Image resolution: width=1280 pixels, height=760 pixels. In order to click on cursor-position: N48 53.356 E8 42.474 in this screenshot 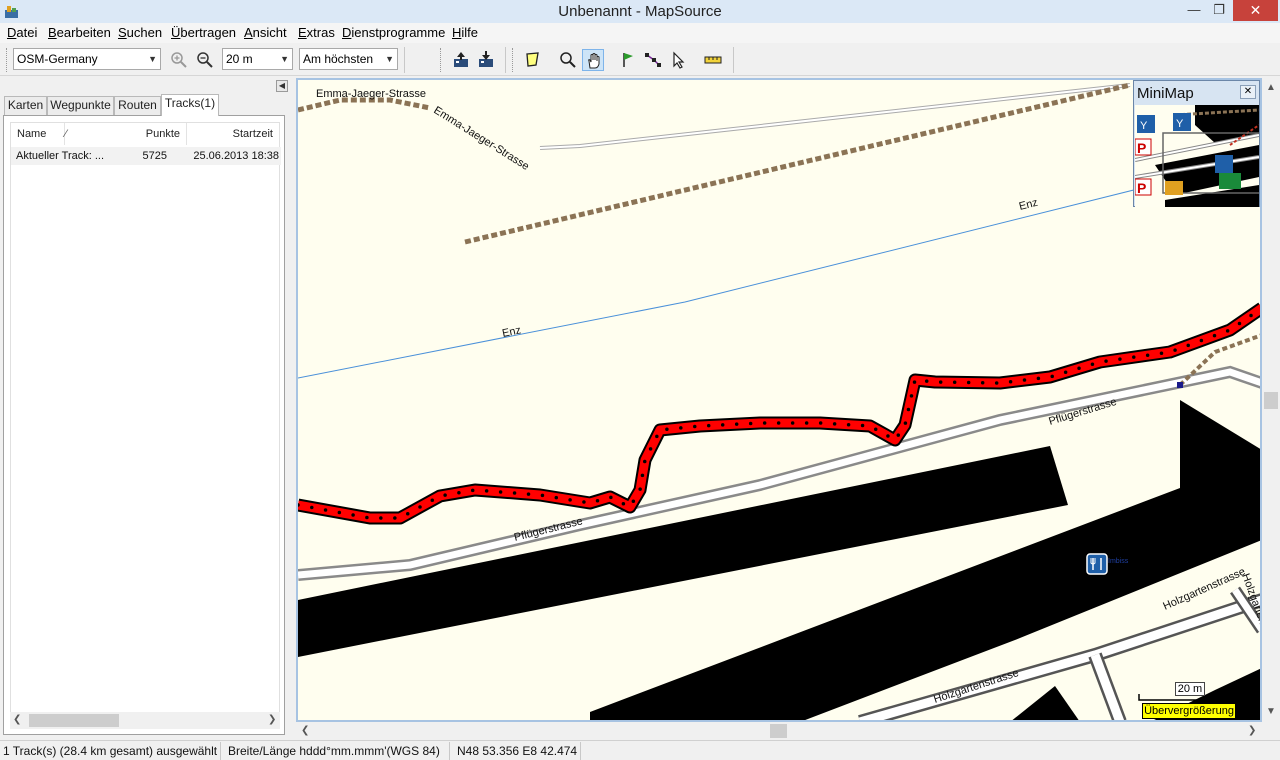, I will do `click(517, 751)`.